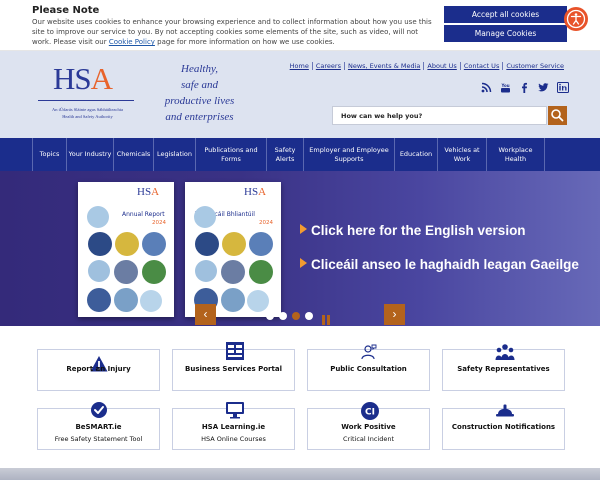  I want to click on slider-next-button: ›, so click(394, 314).